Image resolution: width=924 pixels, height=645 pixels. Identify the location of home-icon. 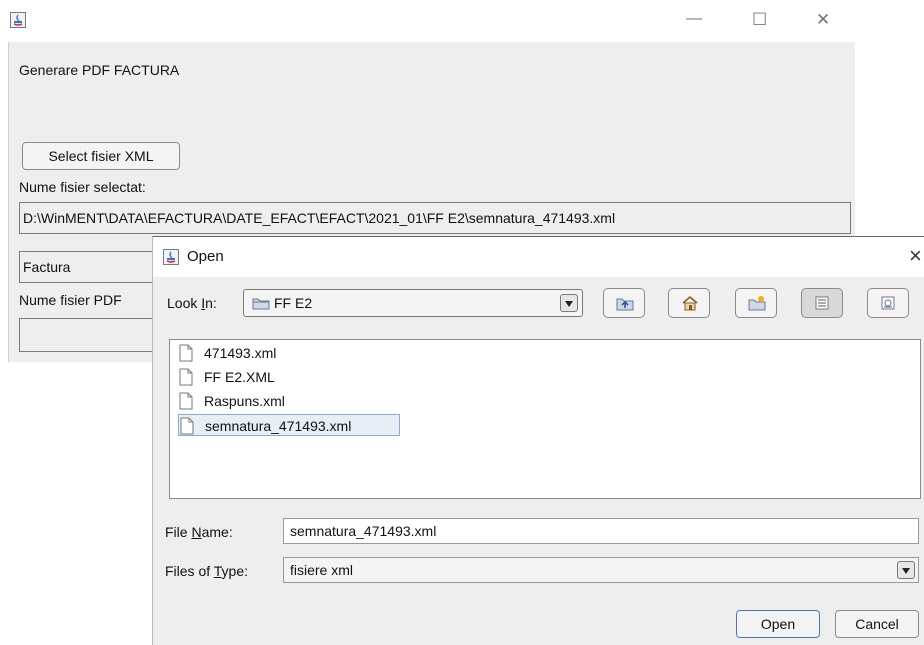
(690, 303).